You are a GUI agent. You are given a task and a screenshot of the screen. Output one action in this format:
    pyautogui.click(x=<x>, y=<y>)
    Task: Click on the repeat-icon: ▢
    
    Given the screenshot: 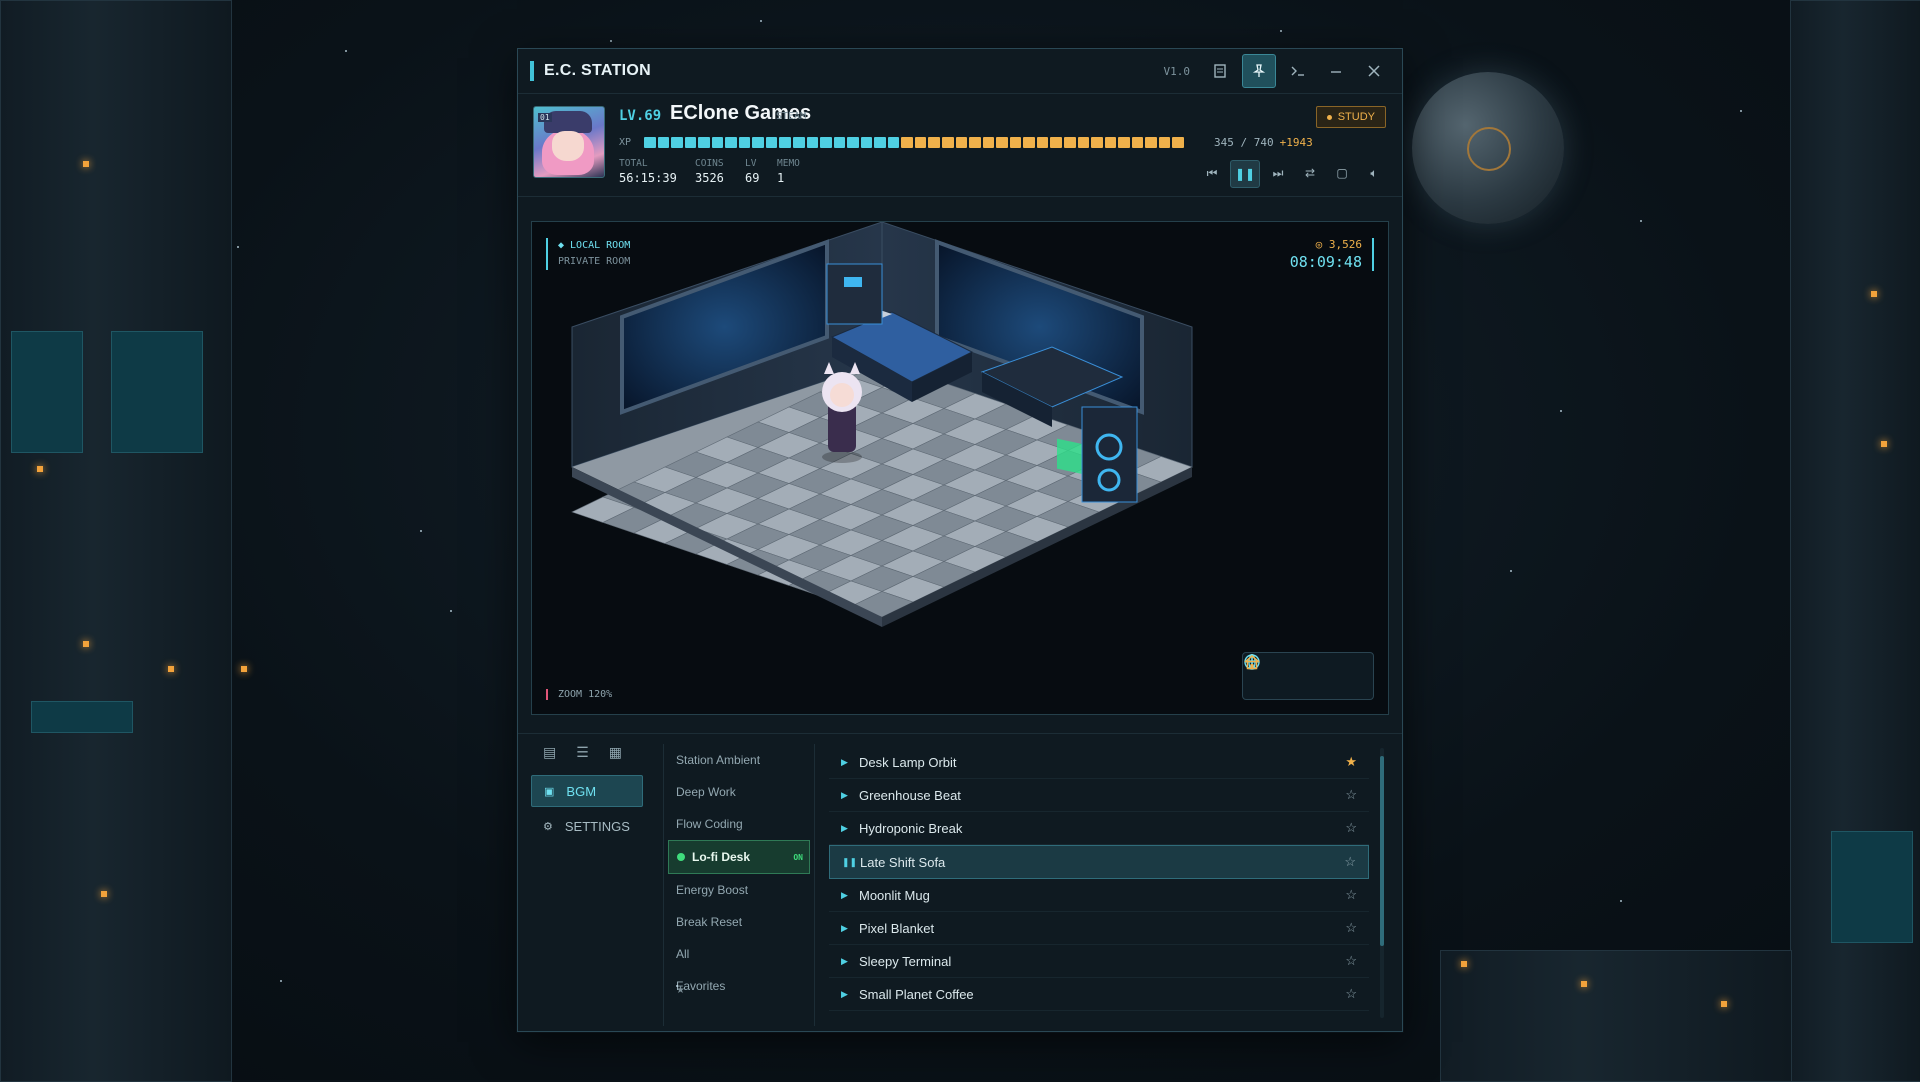 What is the action you would take?
    pyautogui.click(x=1342, y=173)
    